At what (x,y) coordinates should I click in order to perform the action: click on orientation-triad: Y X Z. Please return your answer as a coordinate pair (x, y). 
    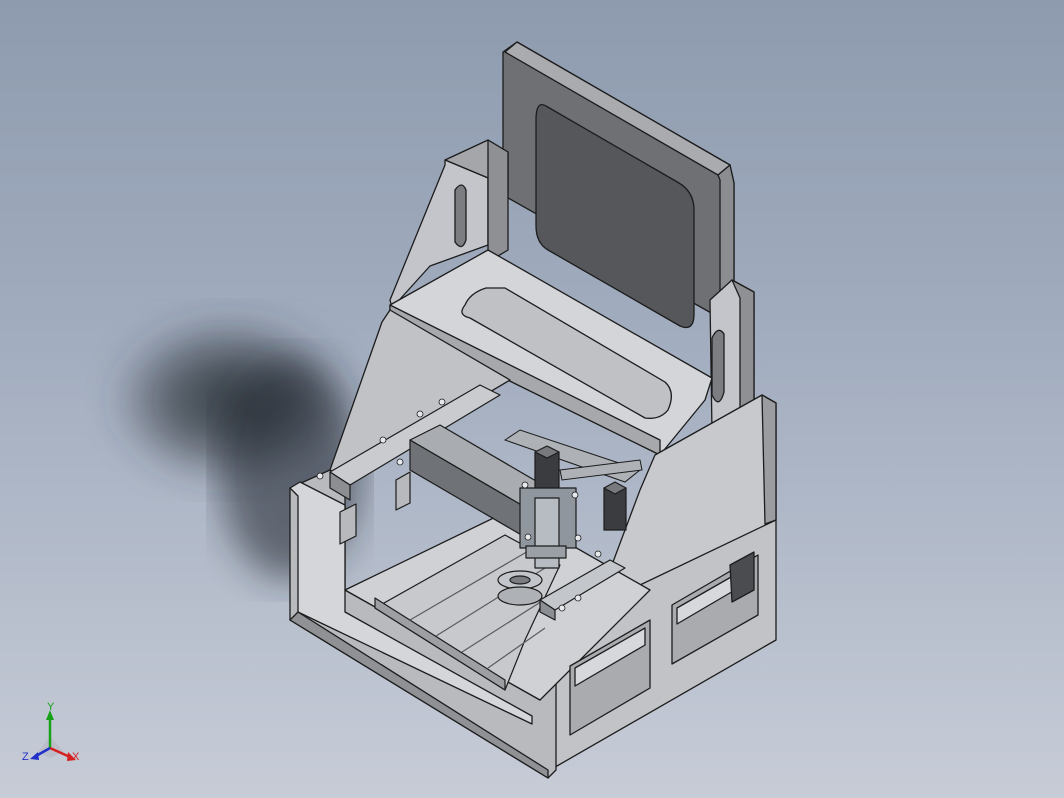
    Looking at the image, I should click on (51, 732).